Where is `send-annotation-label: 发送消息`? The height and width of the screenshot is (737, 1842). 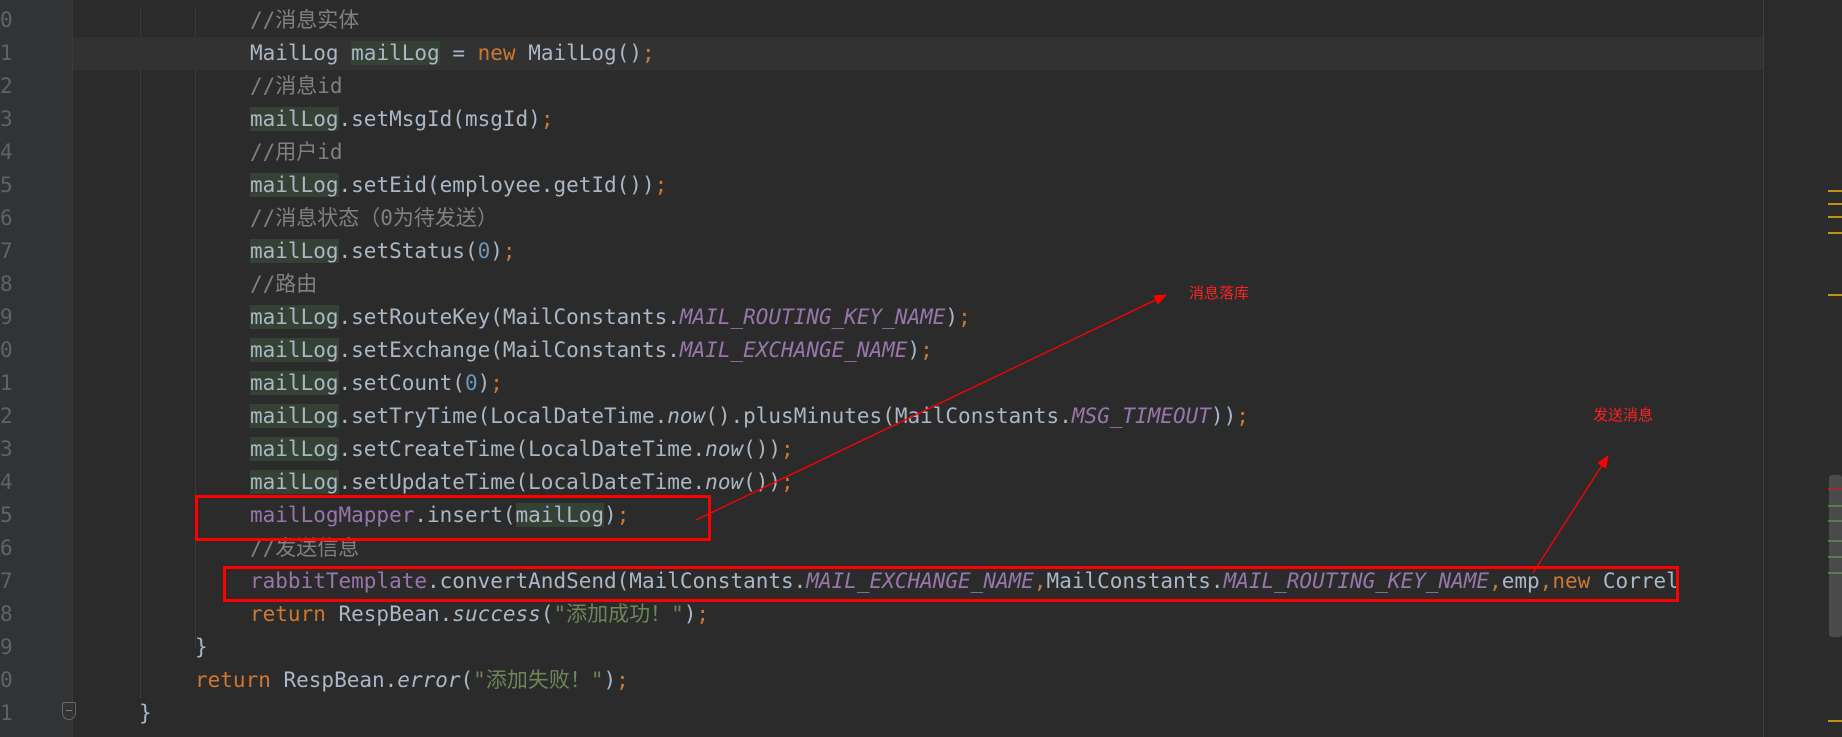 send-annotation-label: 发送消息 is located at coordinates (1623, 415).